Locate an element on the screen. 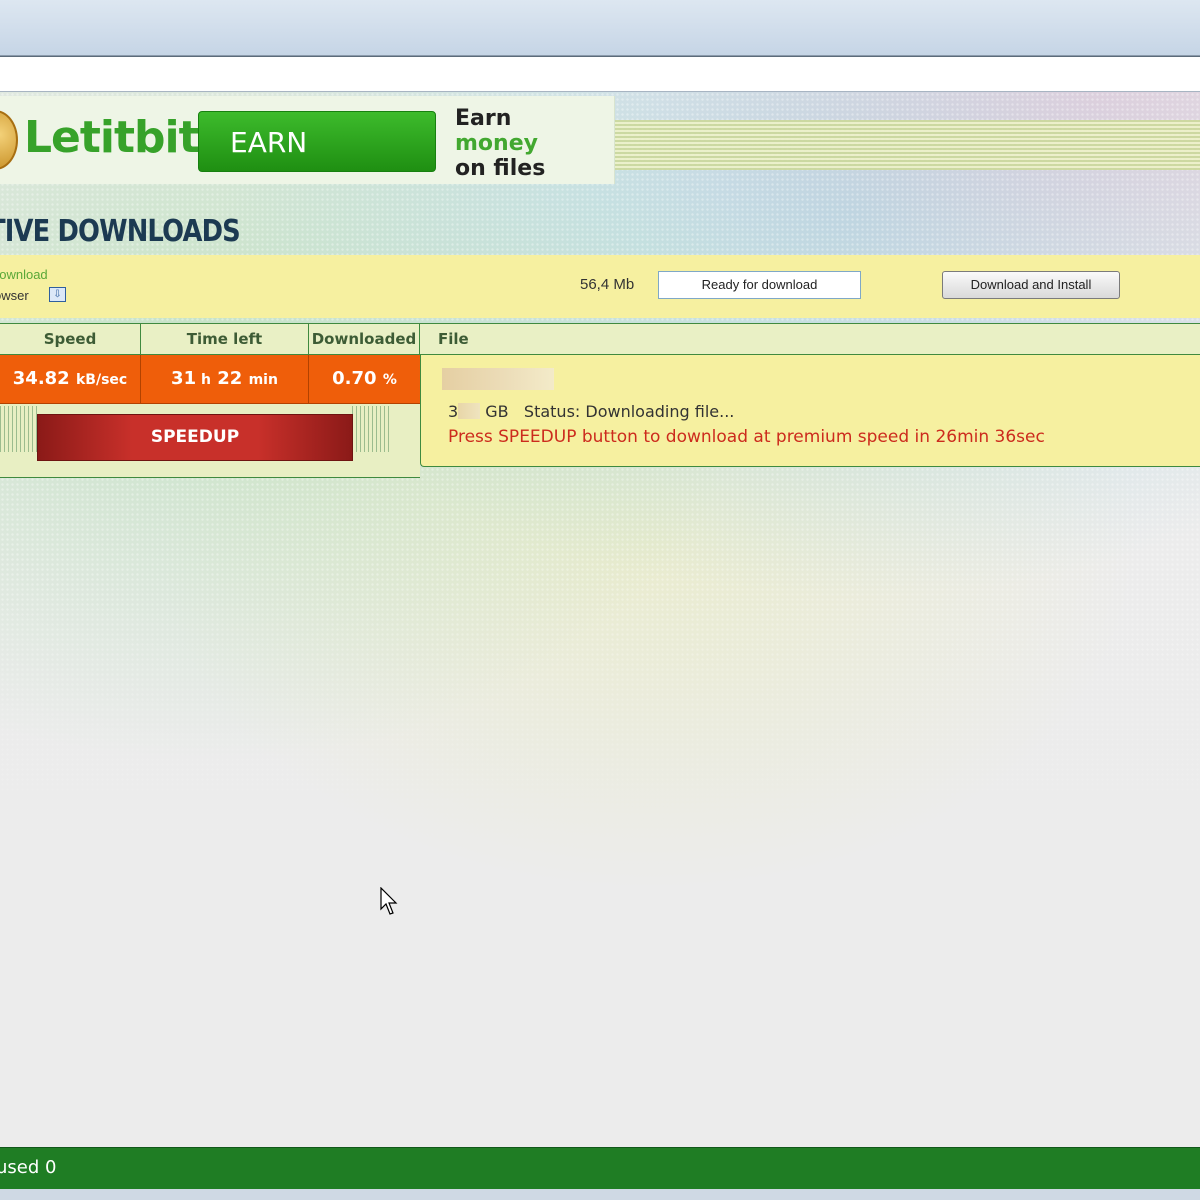  earn-button: EARN is located at coordinates (317, 141).